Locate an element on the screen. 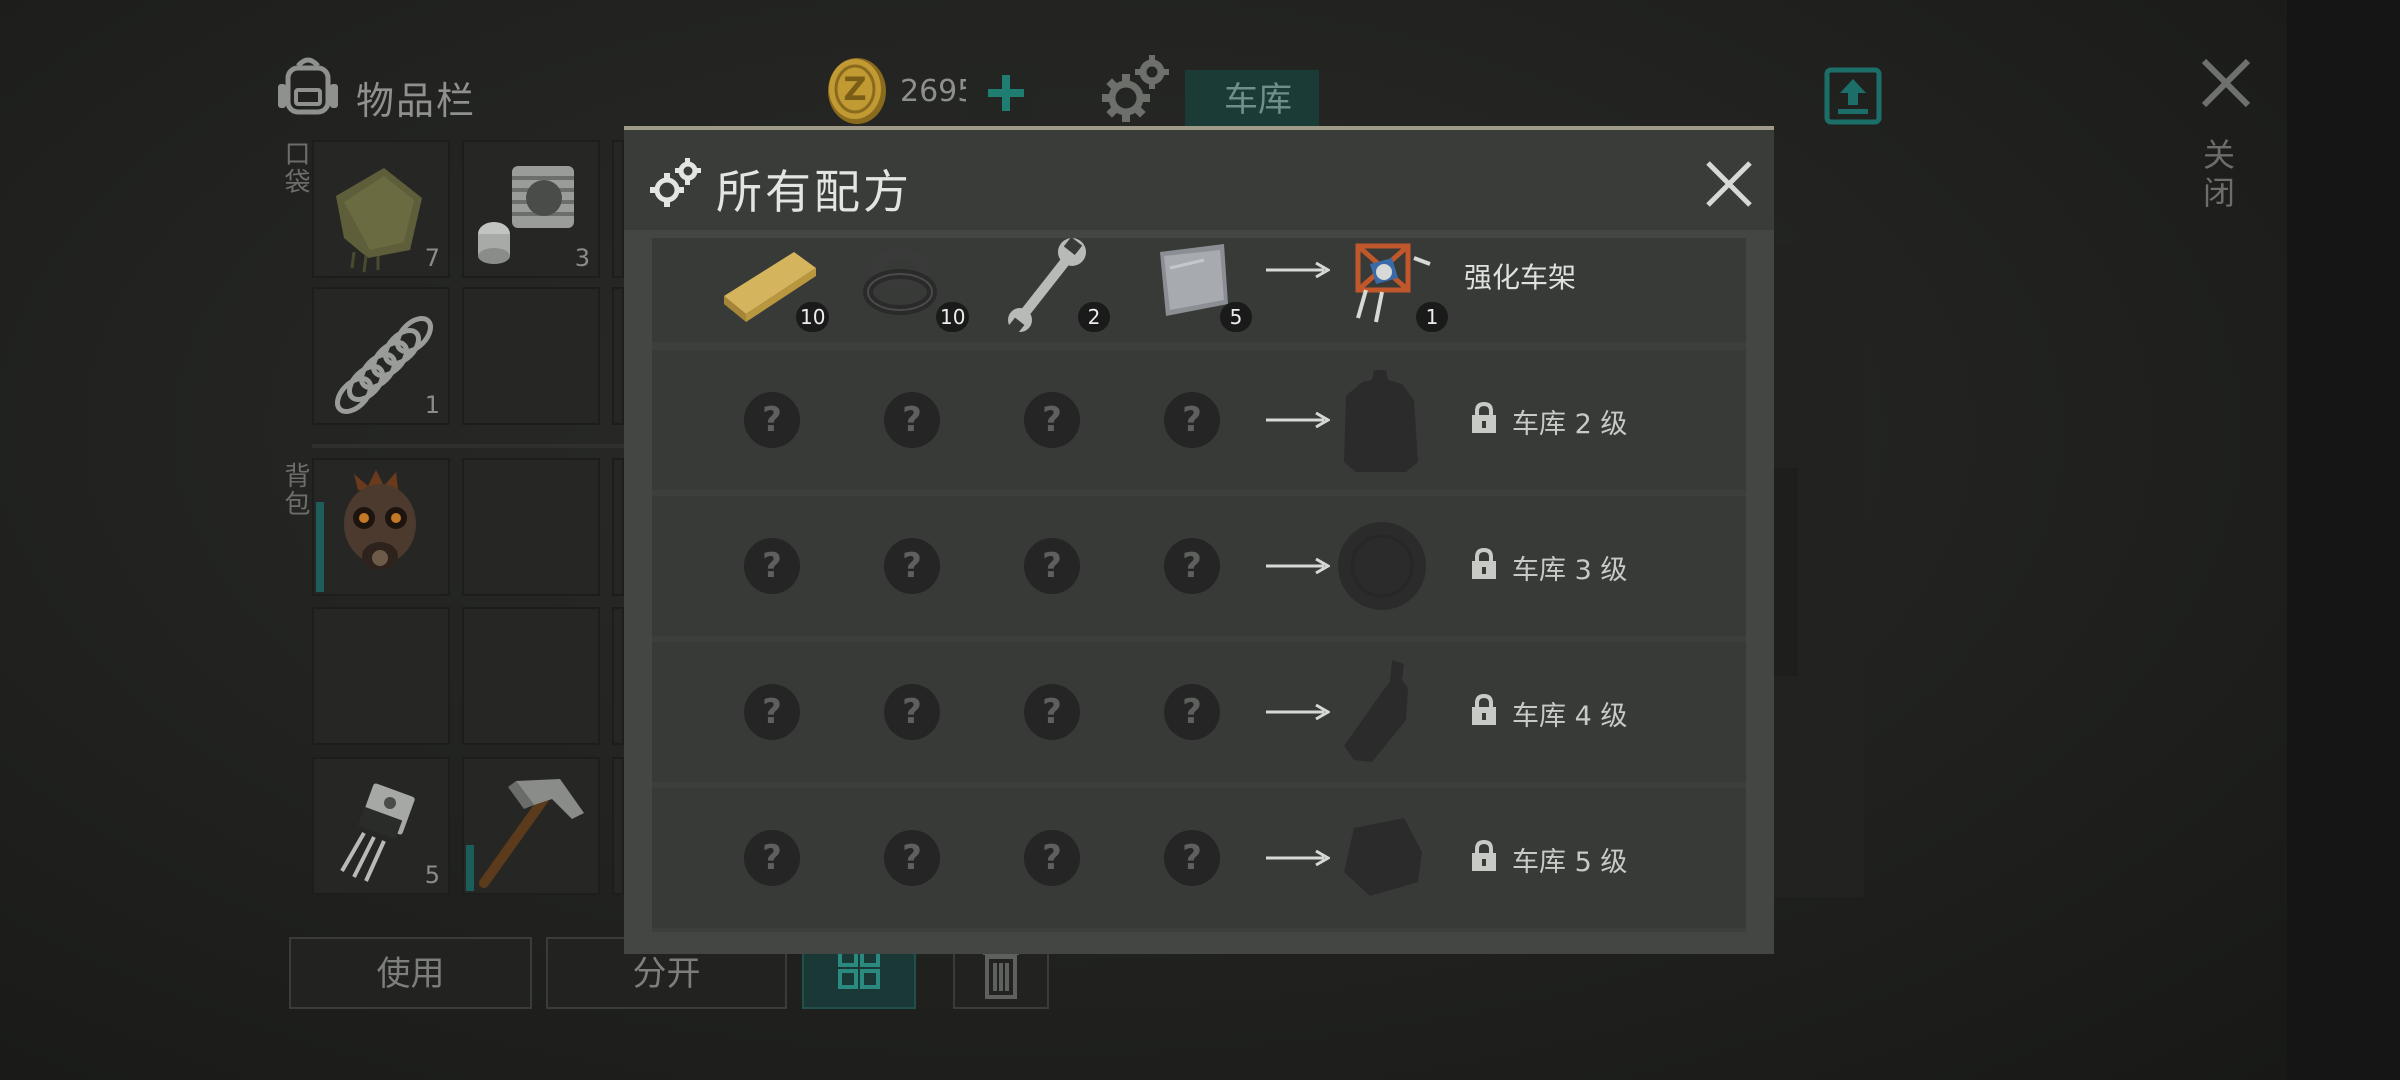 The height and width of the screenshot is (1080, 2400). coin-icon: Z is located at coordinates (857, 91).